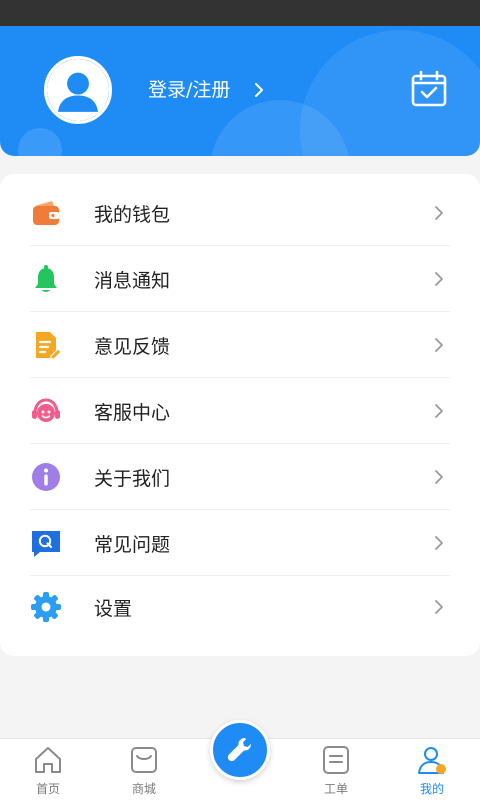 The image size is (480, 800). I want to click on menu-item-label: 客服中心, so click(132, 412).